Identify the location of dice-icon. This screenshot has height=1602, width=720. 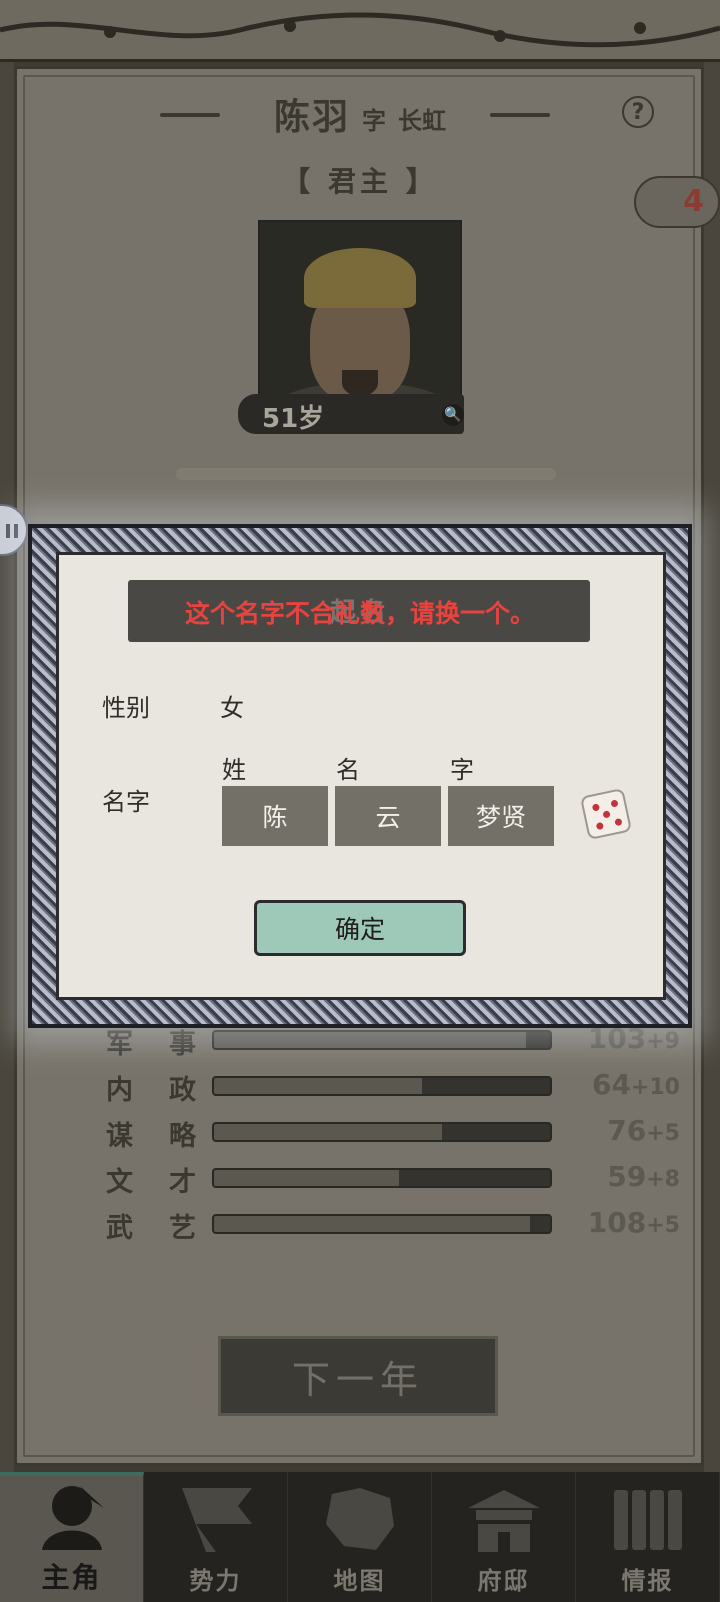
(606, 814).